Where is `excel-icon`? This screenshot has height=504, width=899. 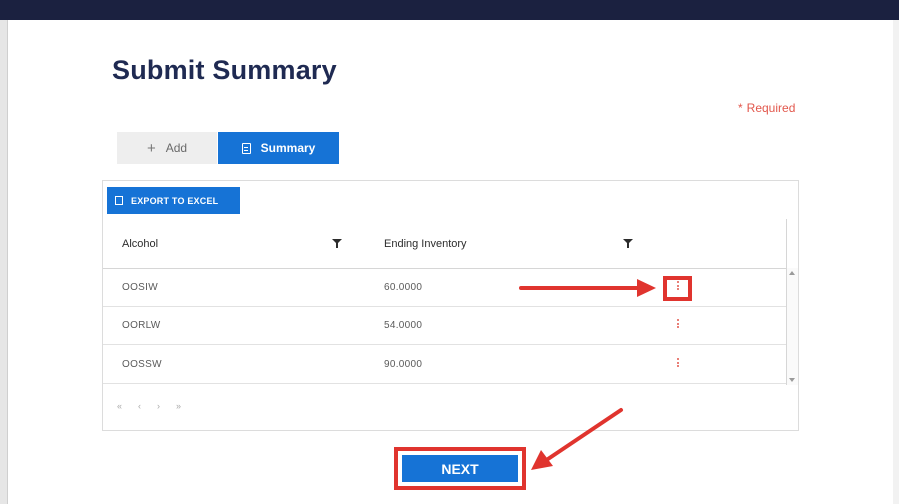
excel-icon is located at coordinates (119, 200).